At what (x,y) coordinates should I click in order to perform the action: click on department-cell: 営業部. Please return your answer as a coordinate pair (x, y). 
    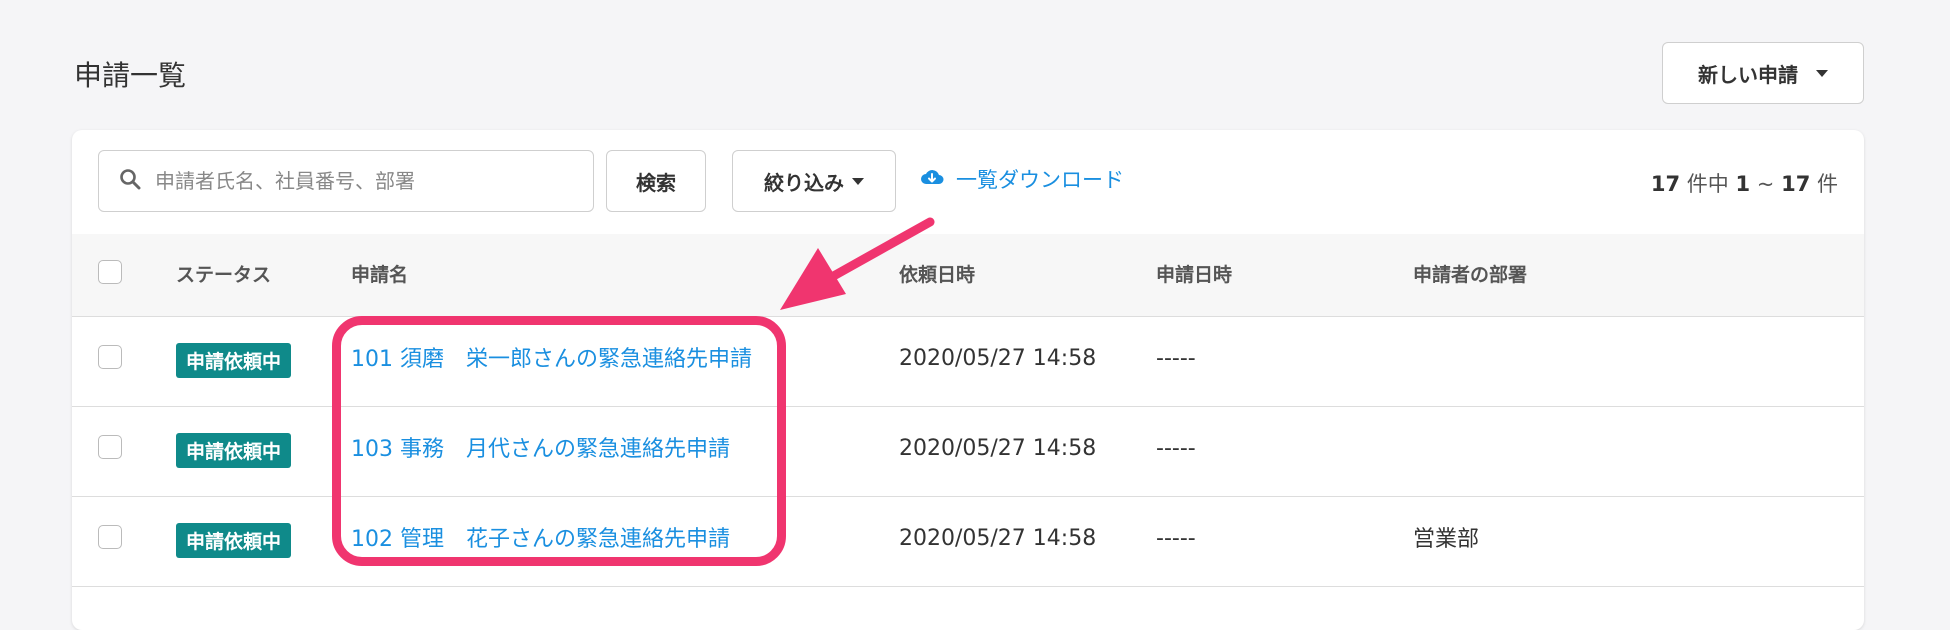
    Looking at the image, I should click on (1446, 539).